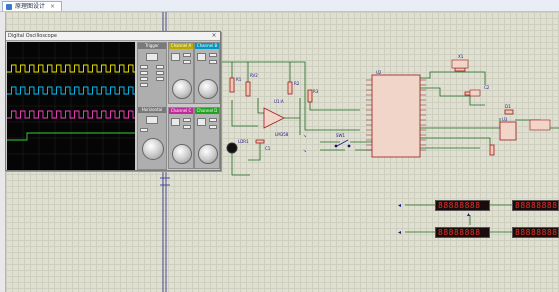 This screenshot has width=559, height=292. Describe the element at coordinates (461, 56) in the screenshot. I see `label-x1: X1` at that location.